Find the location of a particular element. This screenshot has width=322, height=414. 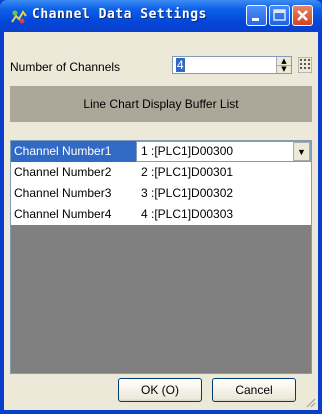

chevron-down-icon: ▼ is located at coordinates (301, 151).